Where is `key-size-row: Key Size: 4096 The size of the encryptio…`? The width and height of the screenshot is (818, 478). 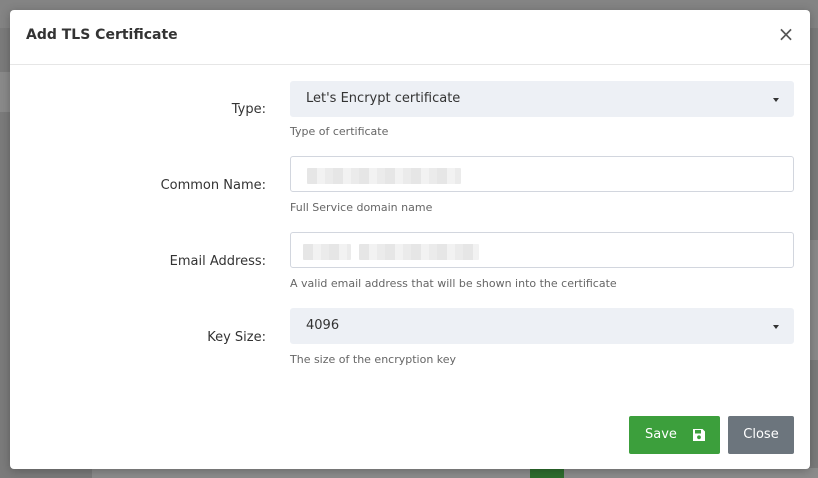 key-size-row: Key Size: 4096 The size of the encryptio… is located at coordinates (410, 338).